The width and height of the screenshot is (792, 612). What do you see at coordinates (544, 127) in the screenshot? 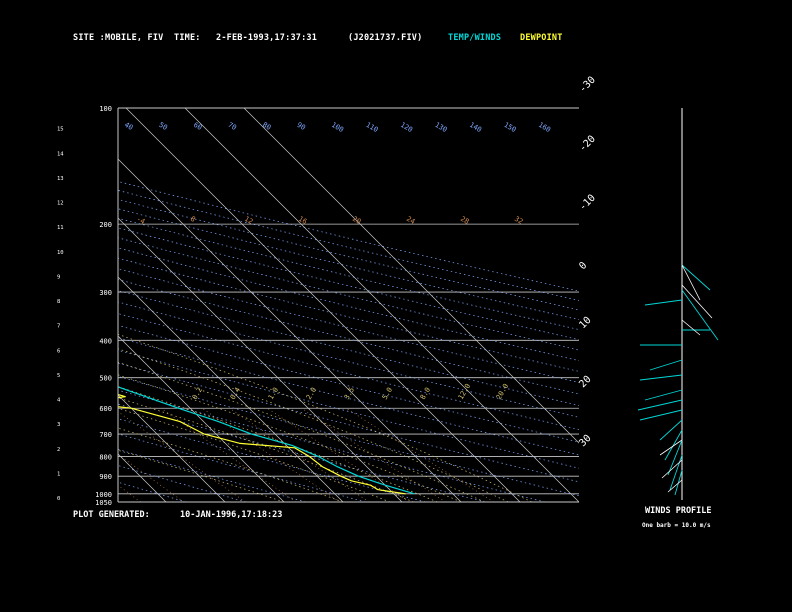
I see `dry-adiabat-label: 160` at bounding box center [544, 127].